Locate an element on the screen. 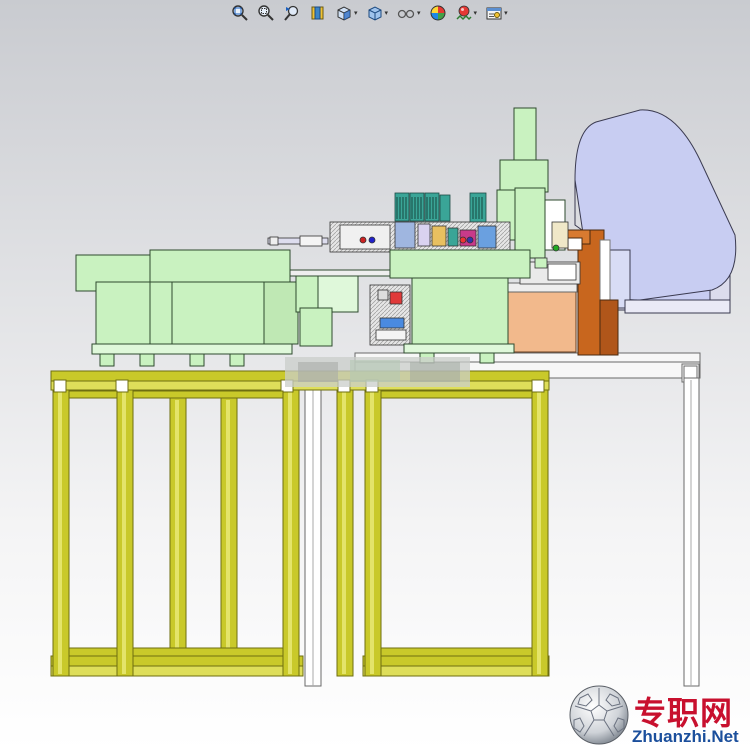 The height and width of the screenshot is (750, 750). watermark: 专职网 Zhuanzhi.Net is located at coordinates (659, 717).